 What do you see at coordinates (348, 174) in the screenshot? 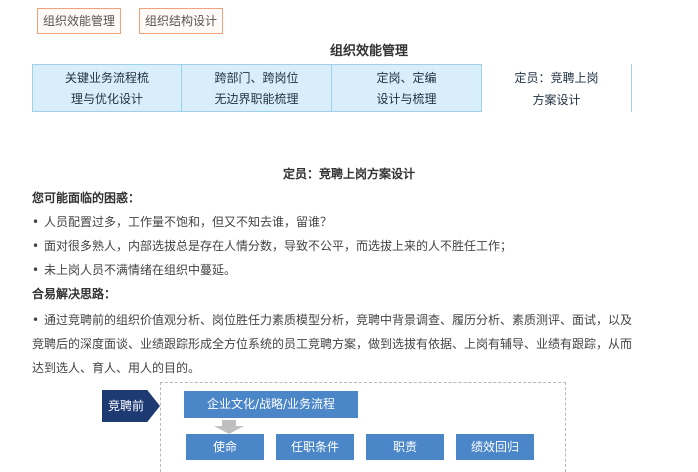
I see `content-title: 定员：竞聘上岗方案设计` at bounding box center [348, 174].